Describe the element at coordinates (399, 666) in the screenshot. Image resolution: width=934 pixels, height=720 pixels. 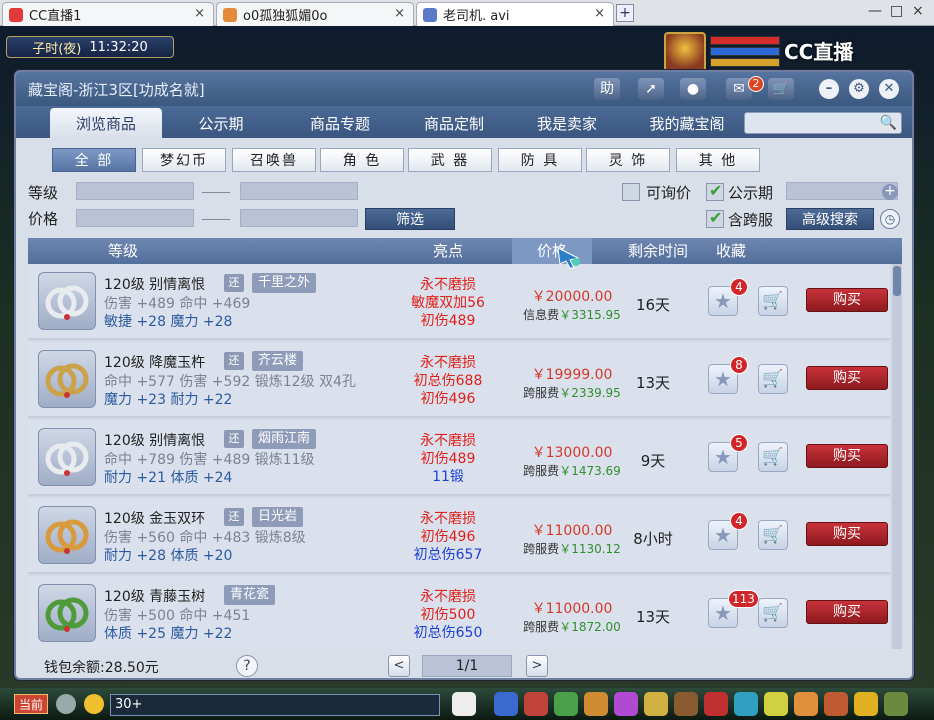
I see `prev-page-button: <` at that location.